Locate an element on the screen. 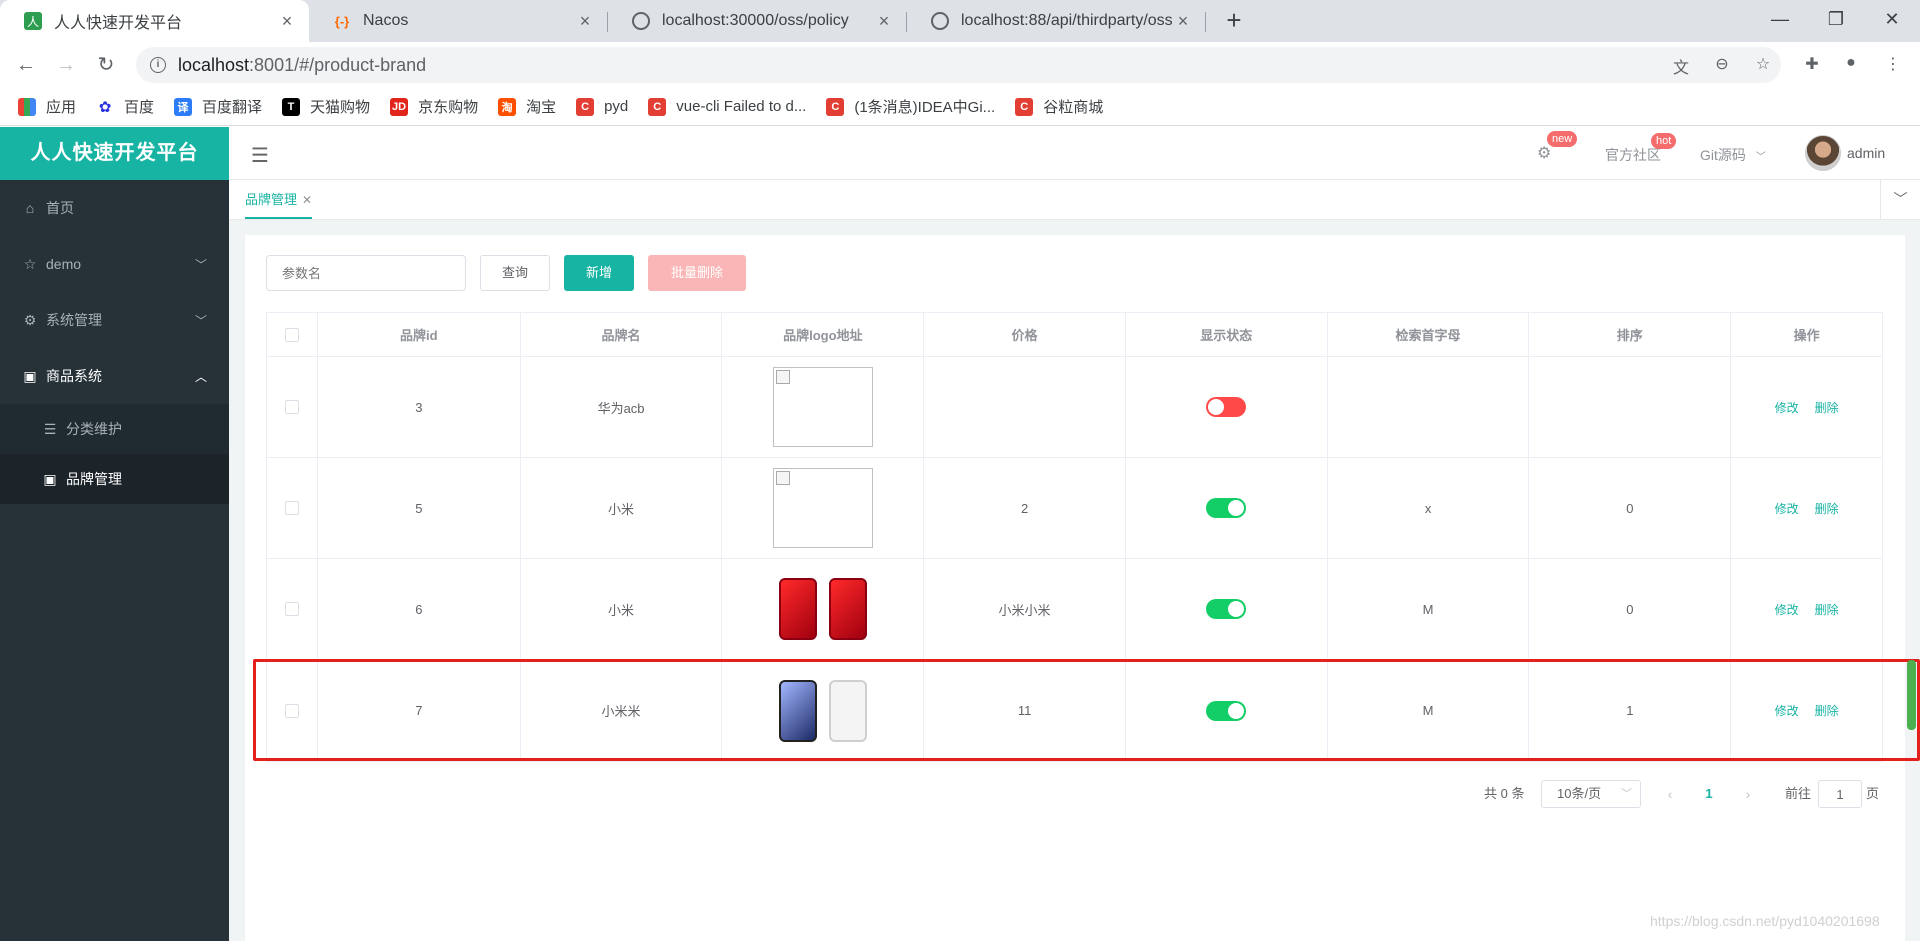 Image resolution: width=1920 pixels, height=941 pixels. url-text: localhost:8001/#/product-brand is located at coordinates (302, 65).